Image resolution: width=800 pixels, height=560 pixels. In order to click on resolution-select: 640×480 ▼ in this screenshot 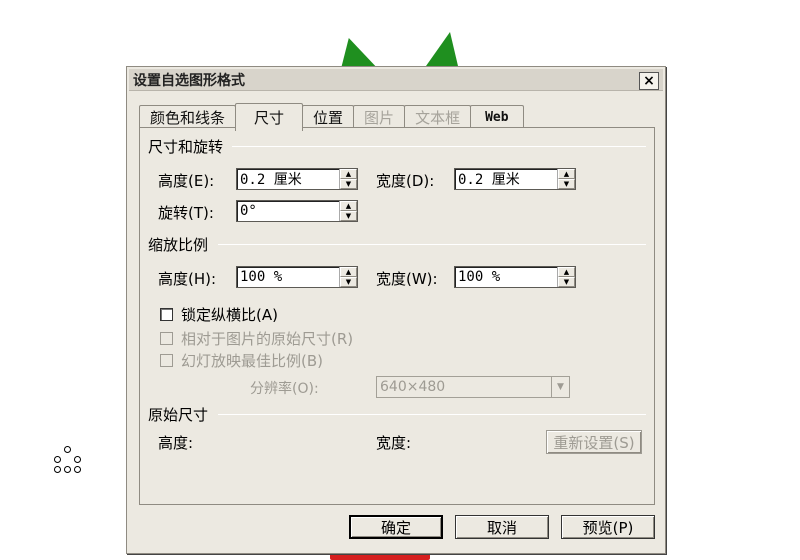, I will do `click(473, 387)`.